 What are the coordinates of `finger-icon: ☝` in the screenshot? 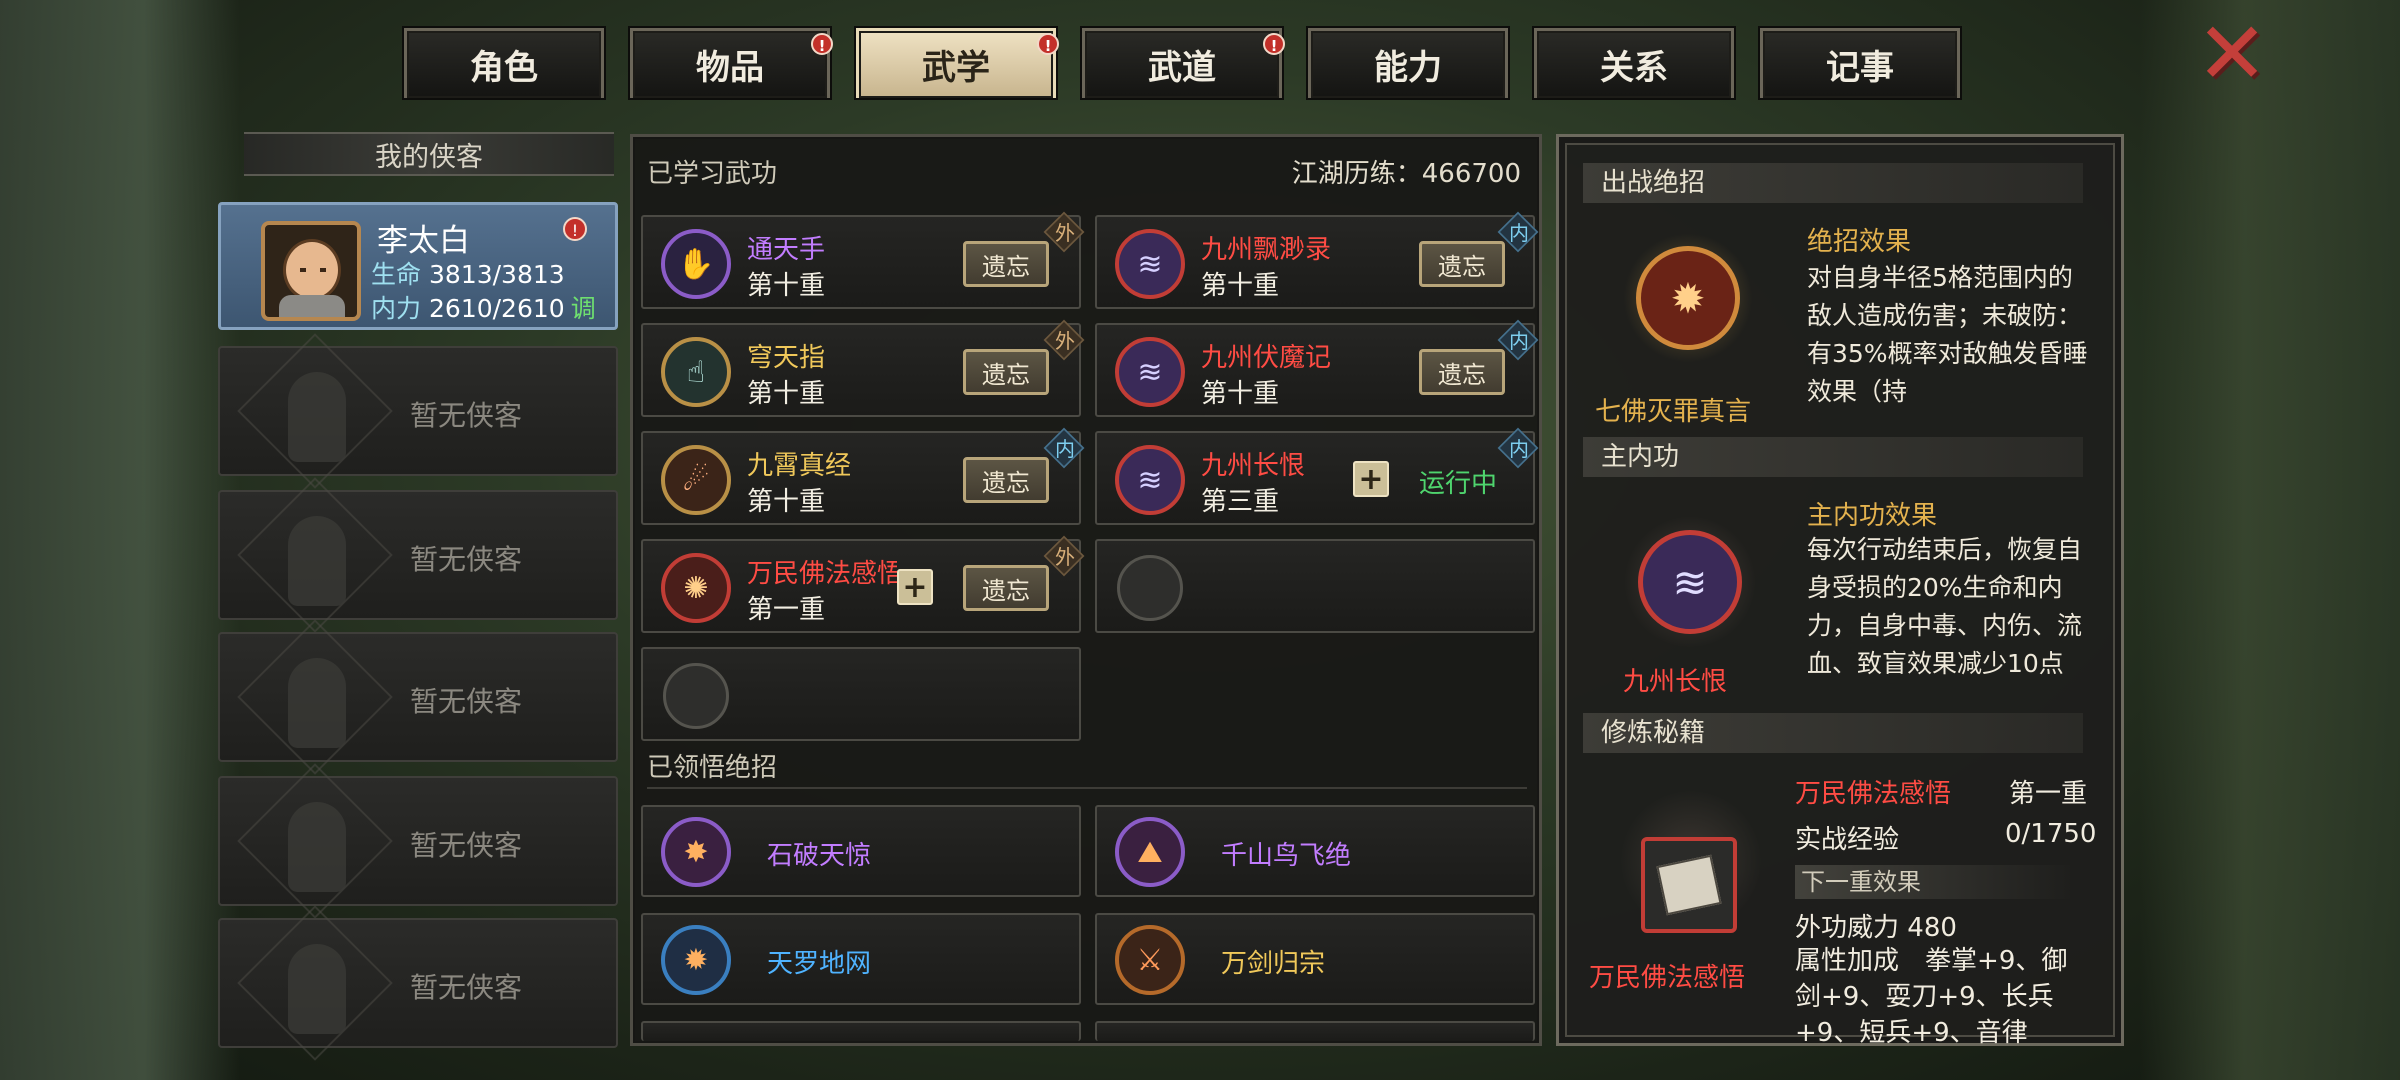 It's located at (696, 372).